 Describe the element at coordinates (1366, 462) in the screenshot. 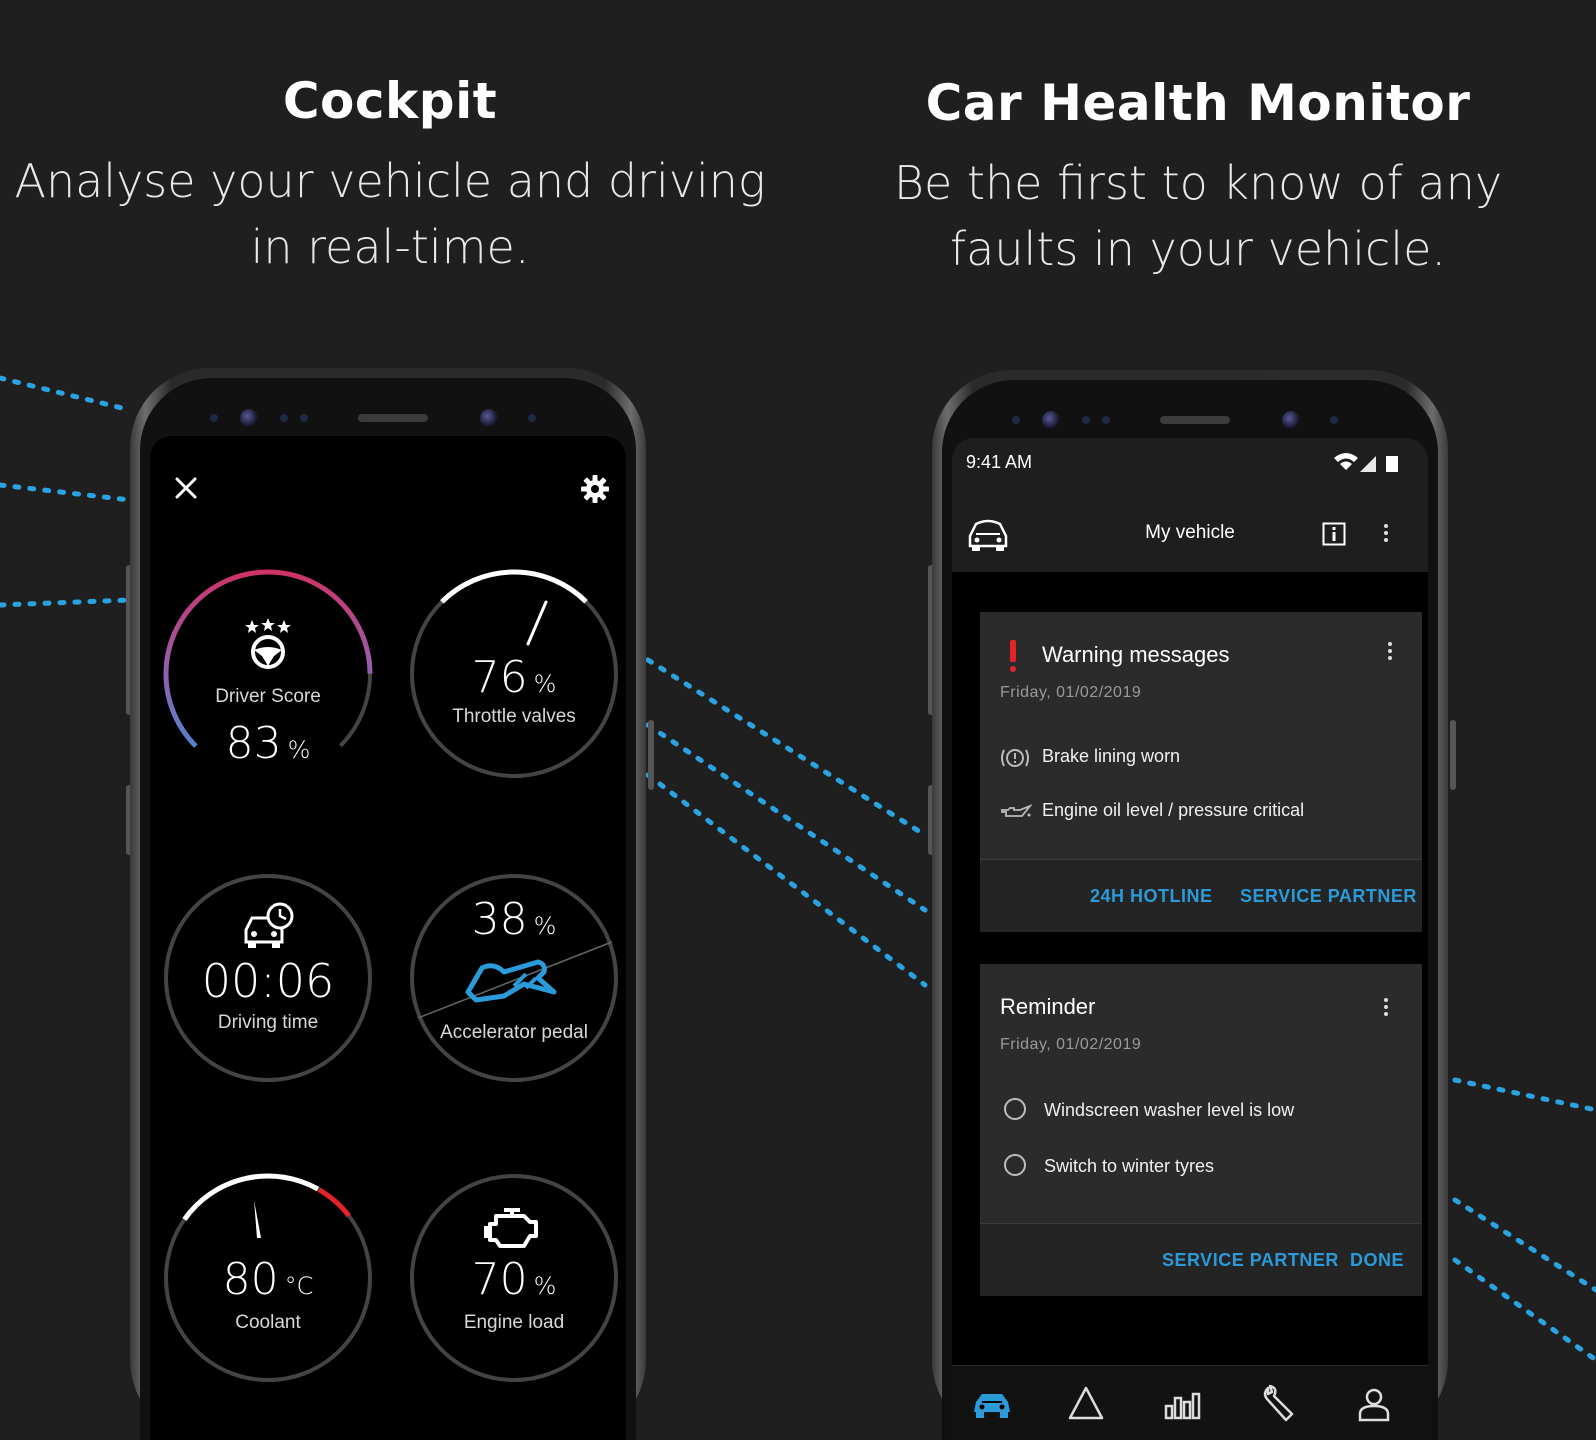

I see `status-icons` at that location.